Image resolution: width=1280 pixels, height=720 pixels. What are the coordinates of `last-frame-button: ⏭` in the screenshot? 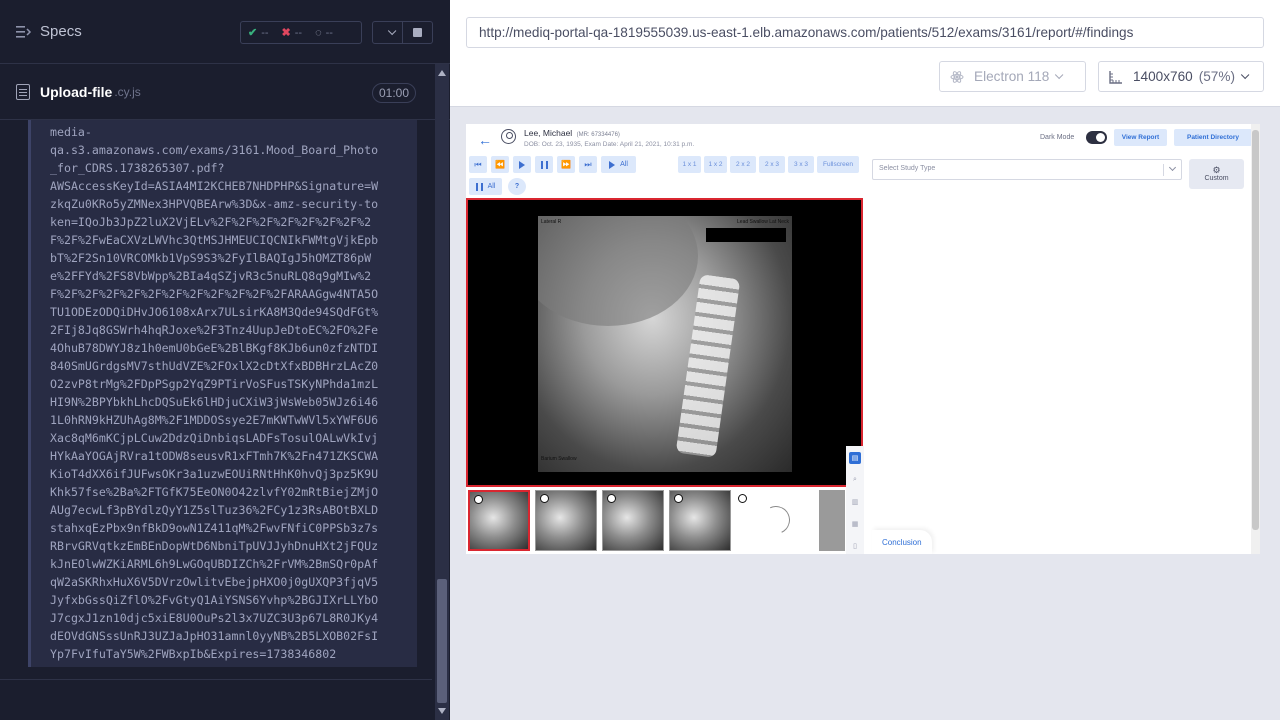 It's located at (588, 164).